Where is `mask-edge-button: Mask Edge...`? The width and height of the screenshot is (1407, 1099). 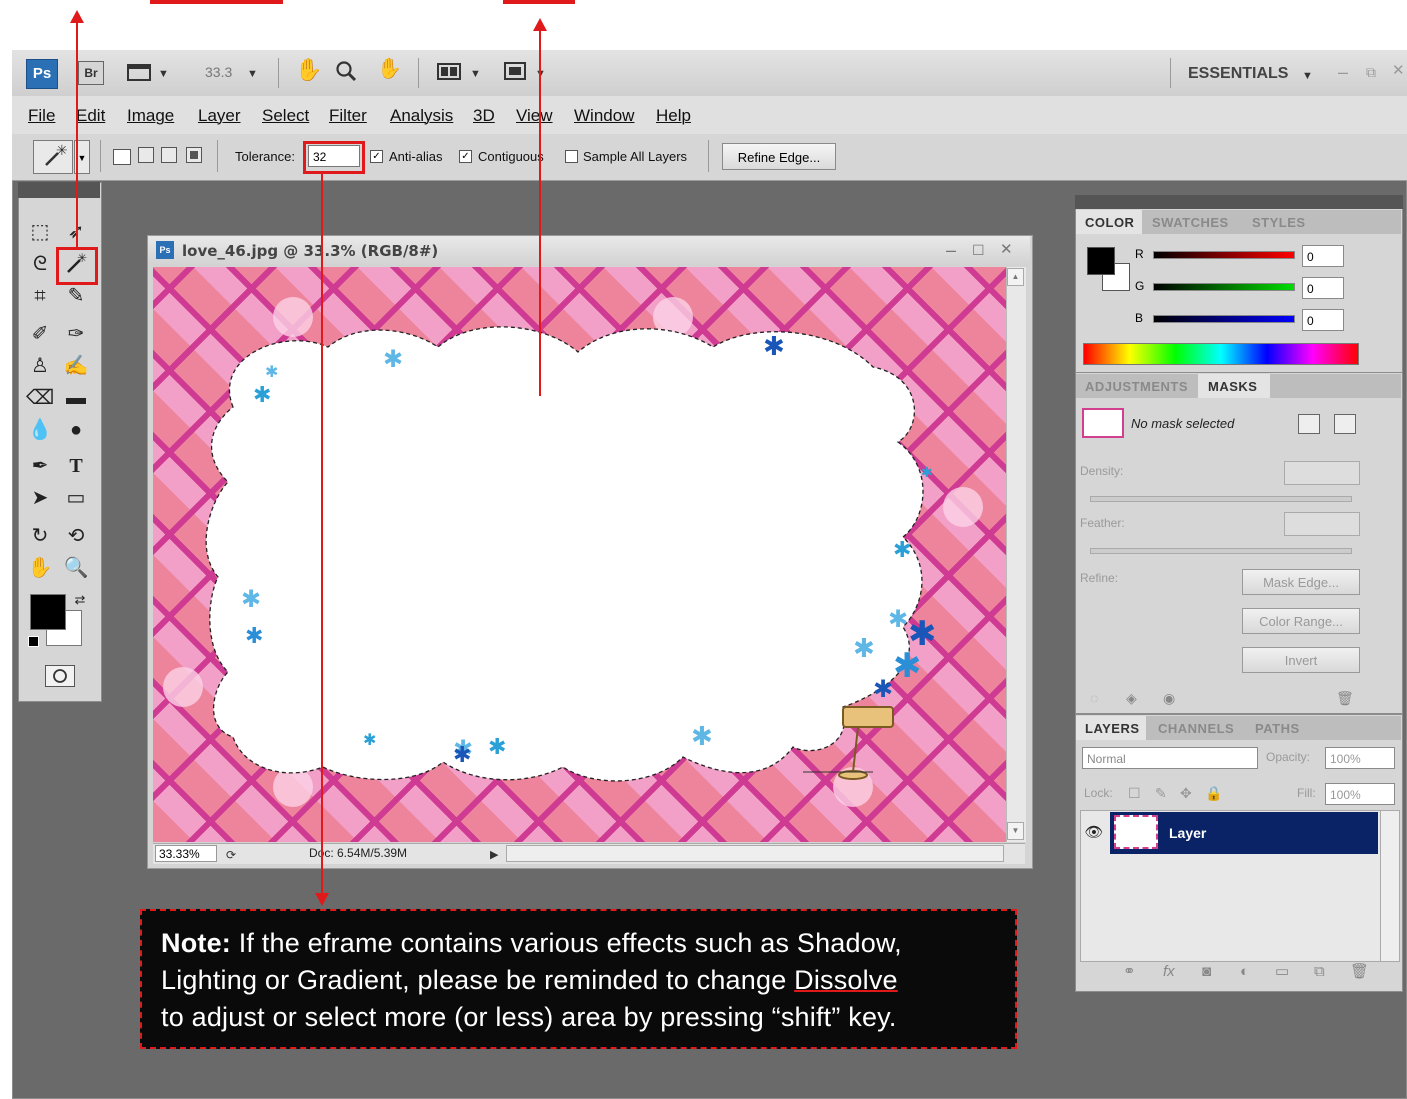 mask-edge-button: Mask Edge... is located at coordinates (1301, 582).